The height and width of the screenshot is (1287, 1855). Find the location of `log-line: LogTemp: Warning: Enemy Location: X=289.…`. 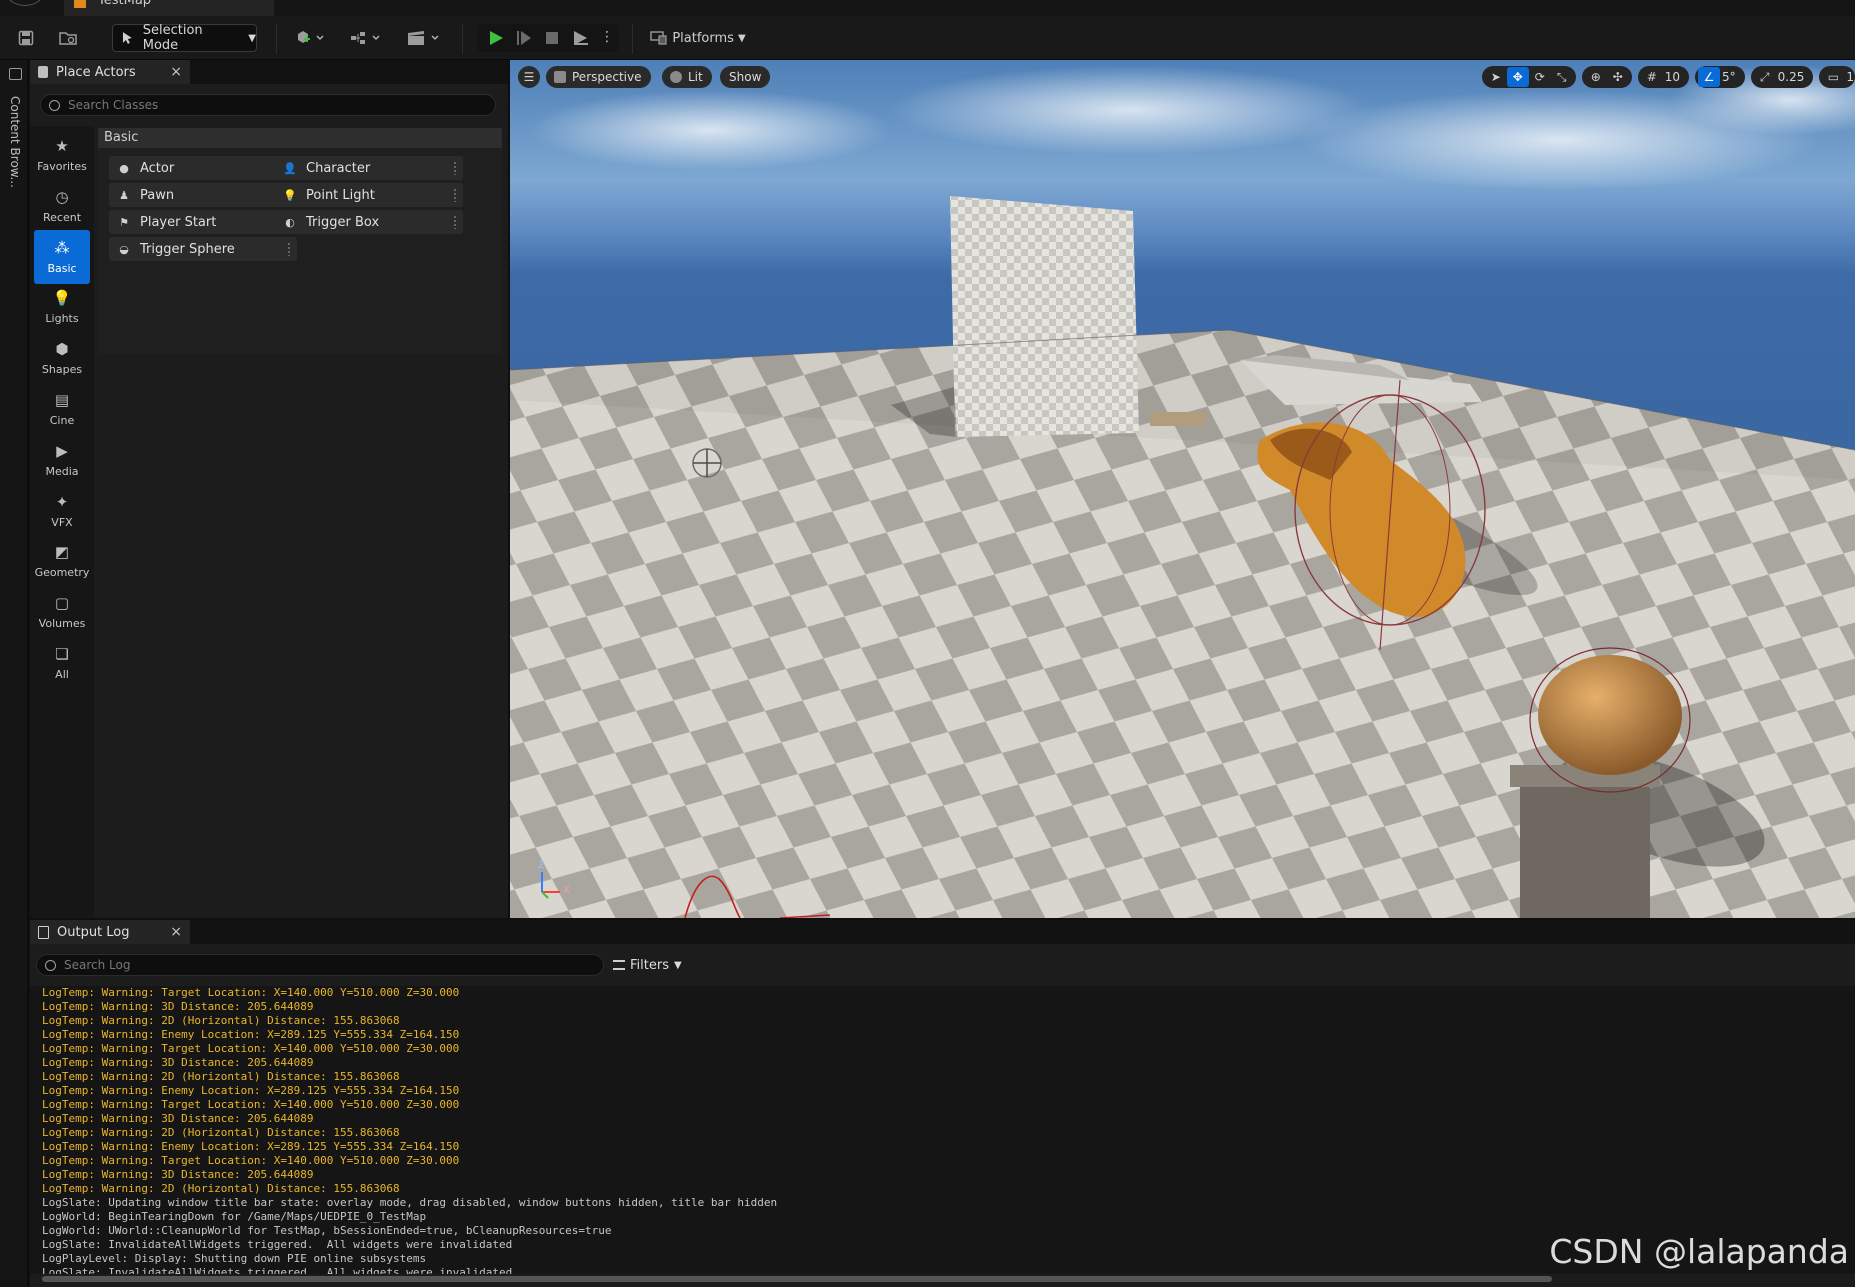

log-line: LogTemp: Warning: Enemy Location: X=289.… is located at coordinates (251, 1146).